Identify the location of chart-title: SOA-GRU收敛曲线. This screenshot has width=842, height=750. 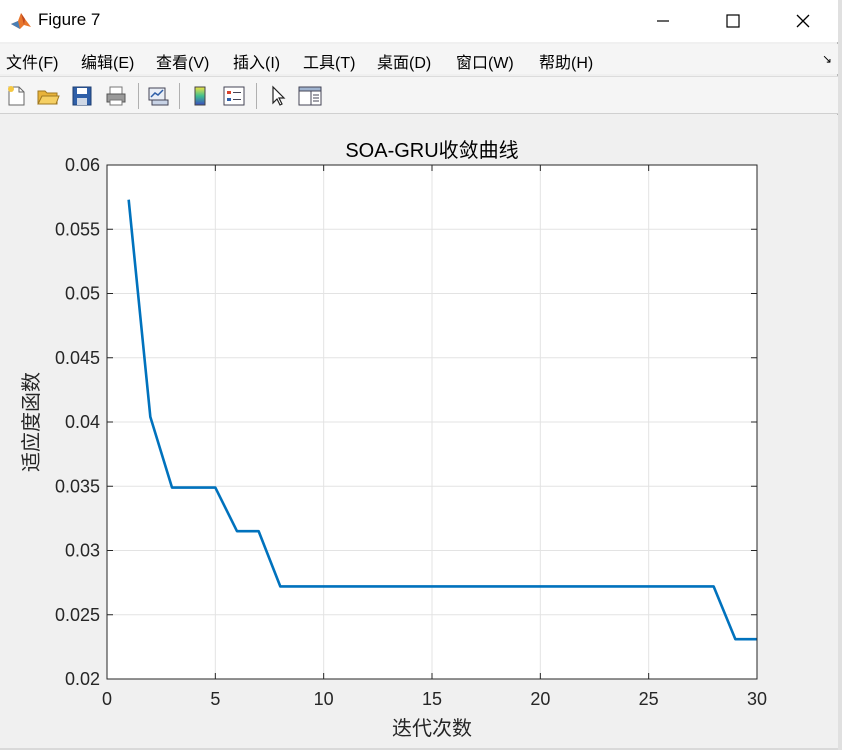
(431, 150).